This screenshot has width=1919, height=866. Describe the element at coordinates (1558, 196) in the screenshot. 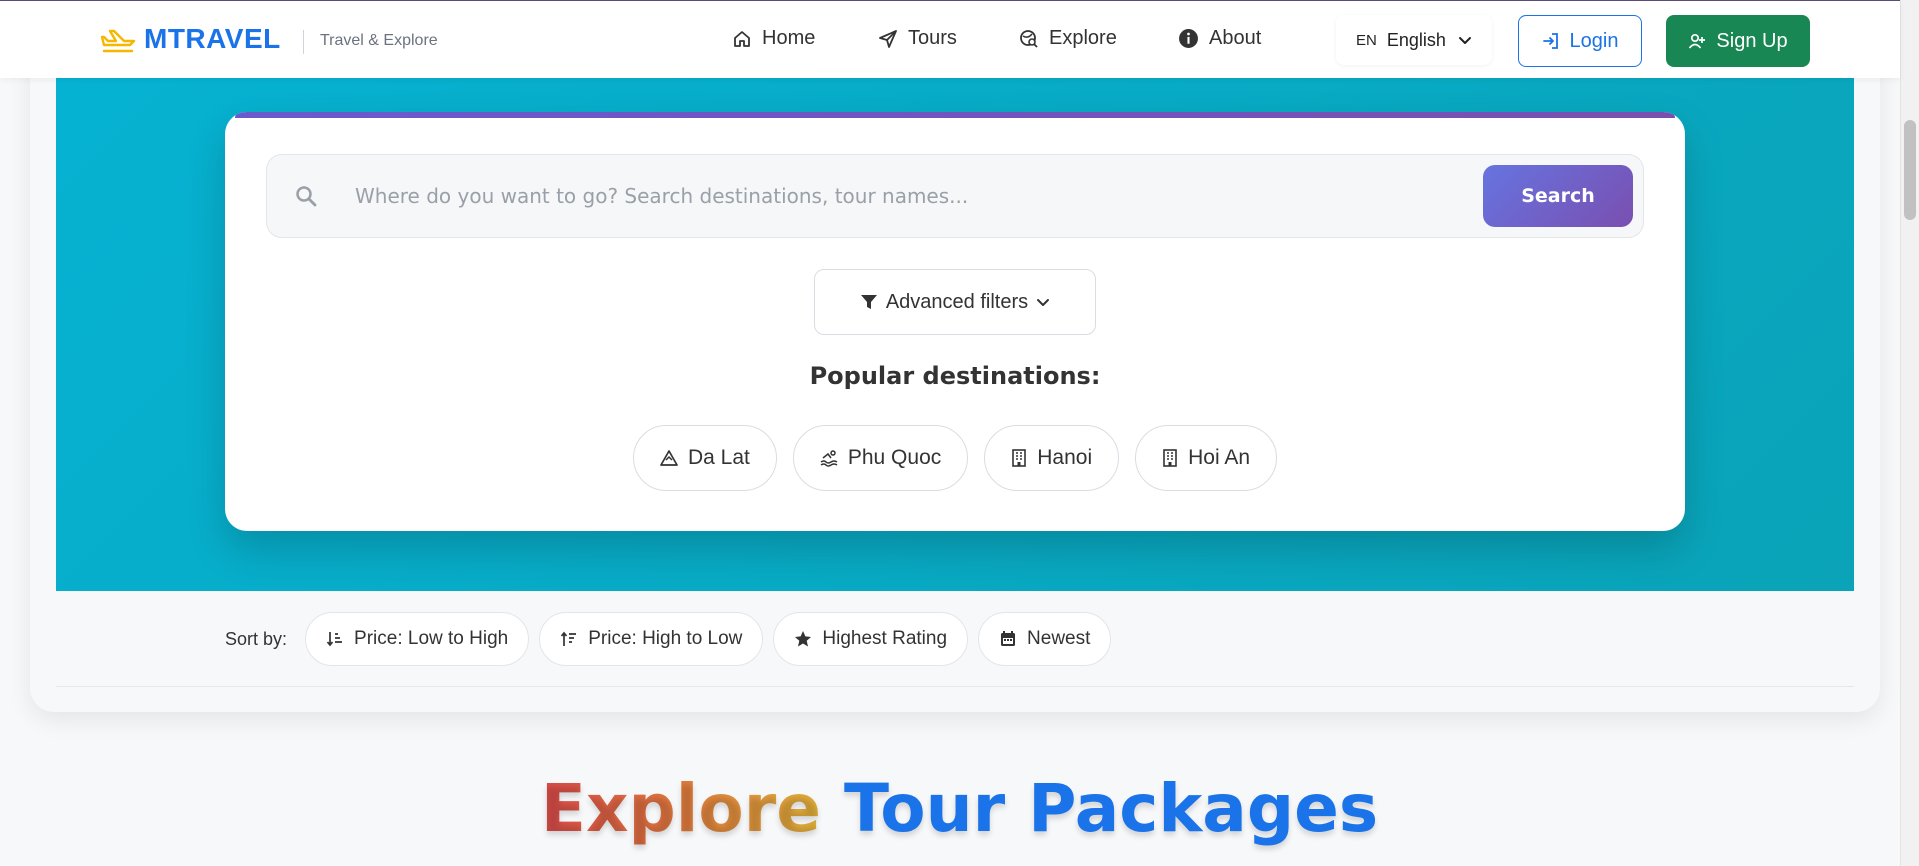

I see `search-button: Search` at that location.